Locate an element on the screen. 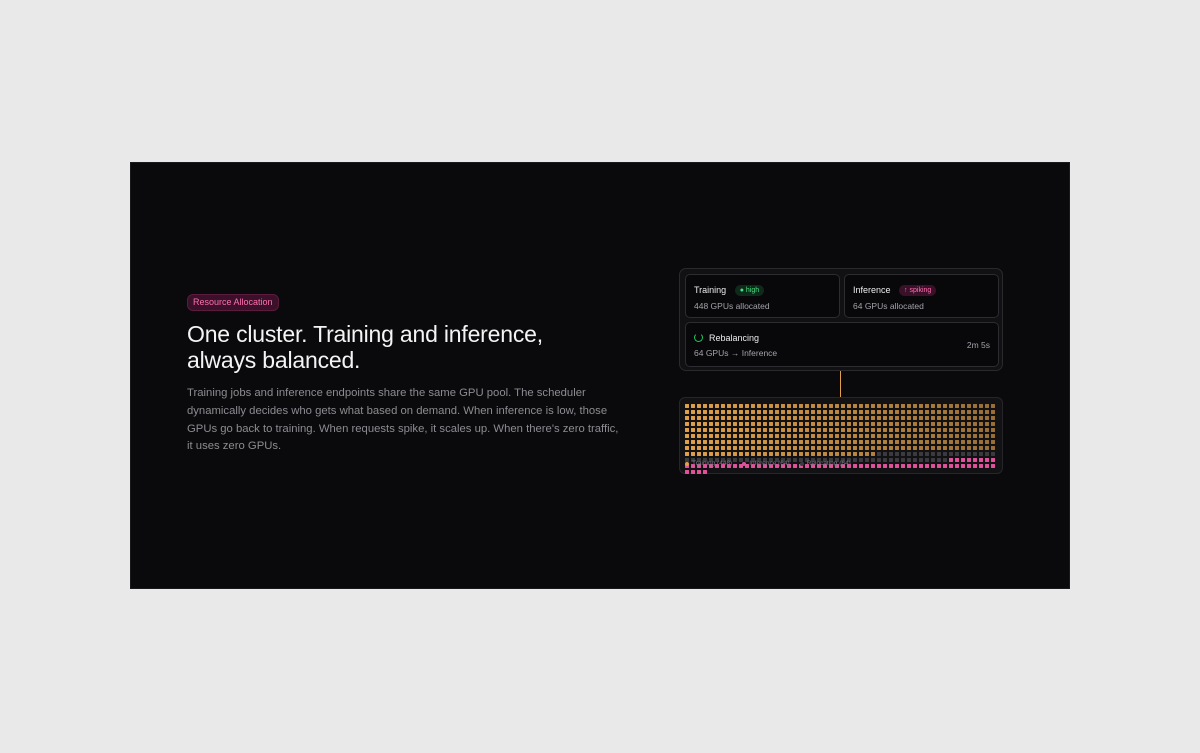 This screenshot has width=1200, height=753. training-card: Training ● high 448 GPUs allocated is located at coordinates (762, 296).